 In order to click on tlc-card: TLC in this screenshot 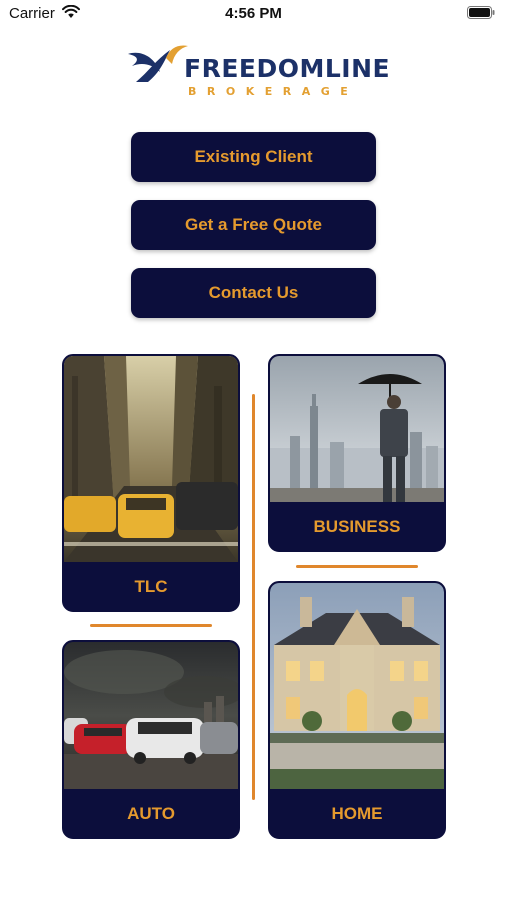, I will do `click(151, 483)`.